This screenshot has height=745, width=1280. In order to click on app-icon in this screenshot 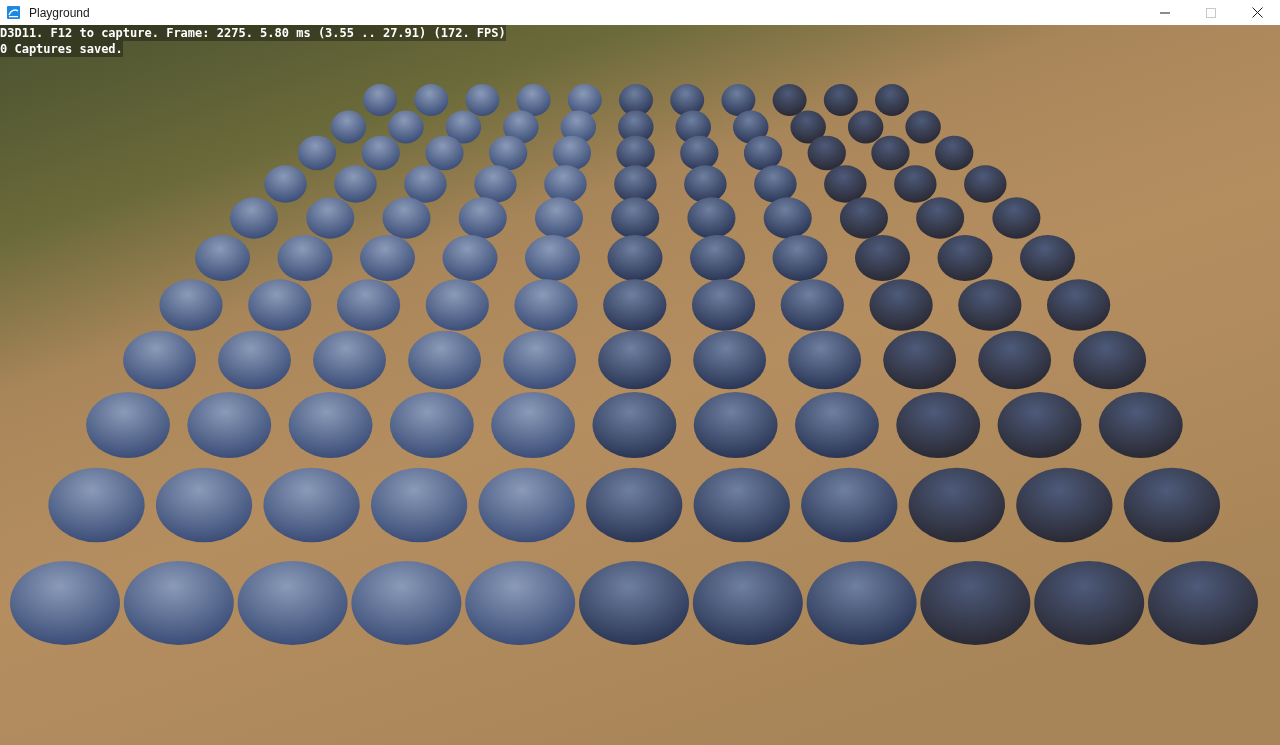, I will do `click(13, 12)`.